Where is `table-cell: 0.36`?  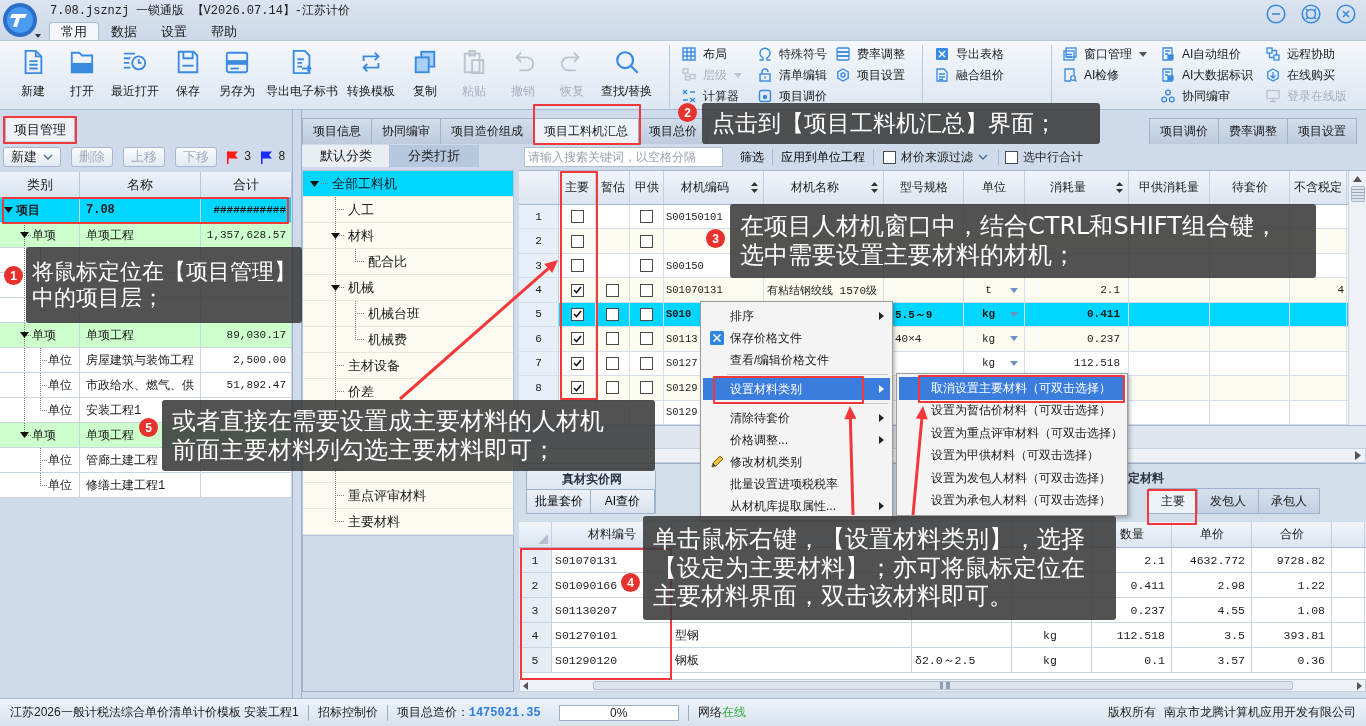 table-cell: 0.36 is located at coordinates (1292, 660).